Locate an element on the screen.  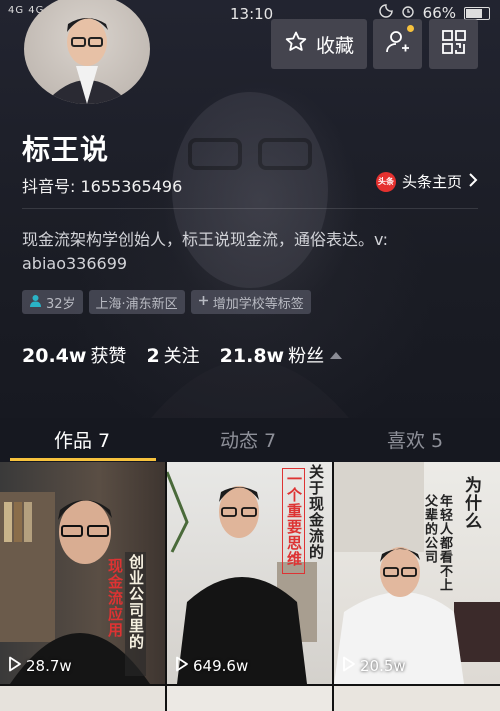
age-tag: 32岁 is located at coordinates (52, 302).